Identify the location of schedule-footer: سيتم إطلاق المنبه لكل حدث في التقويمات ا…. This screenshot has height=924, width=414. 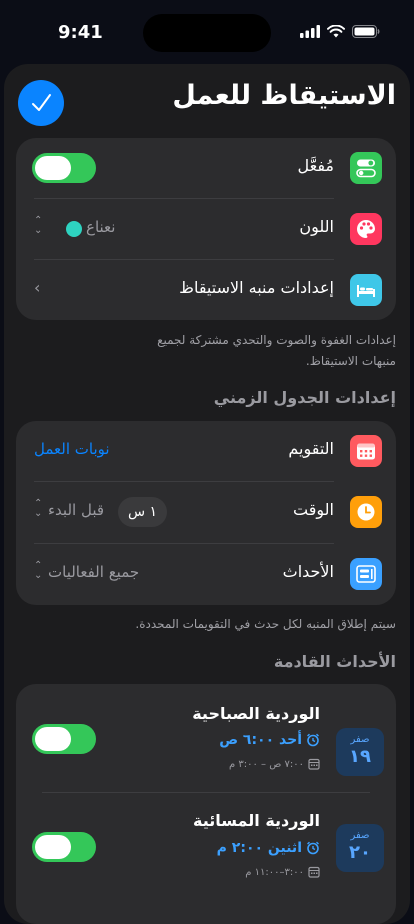
(265, 624).